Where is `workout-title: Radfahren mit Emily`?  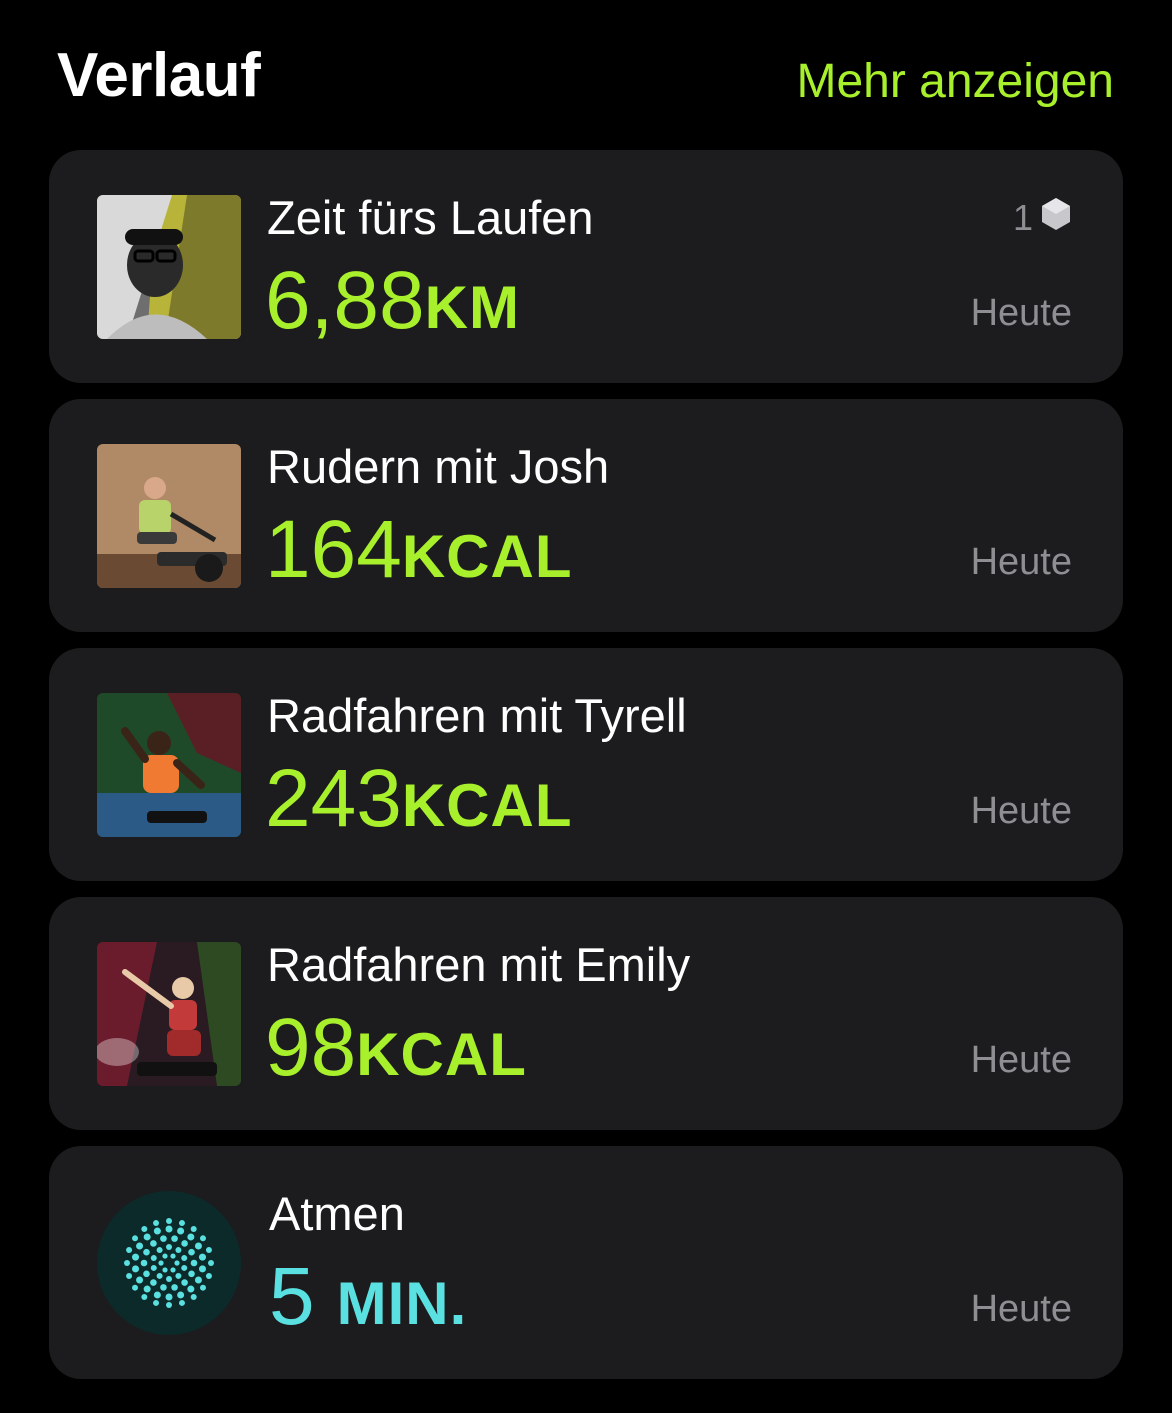
workout-title: Radfahren mit Emily is located at coordinates (479, 964).